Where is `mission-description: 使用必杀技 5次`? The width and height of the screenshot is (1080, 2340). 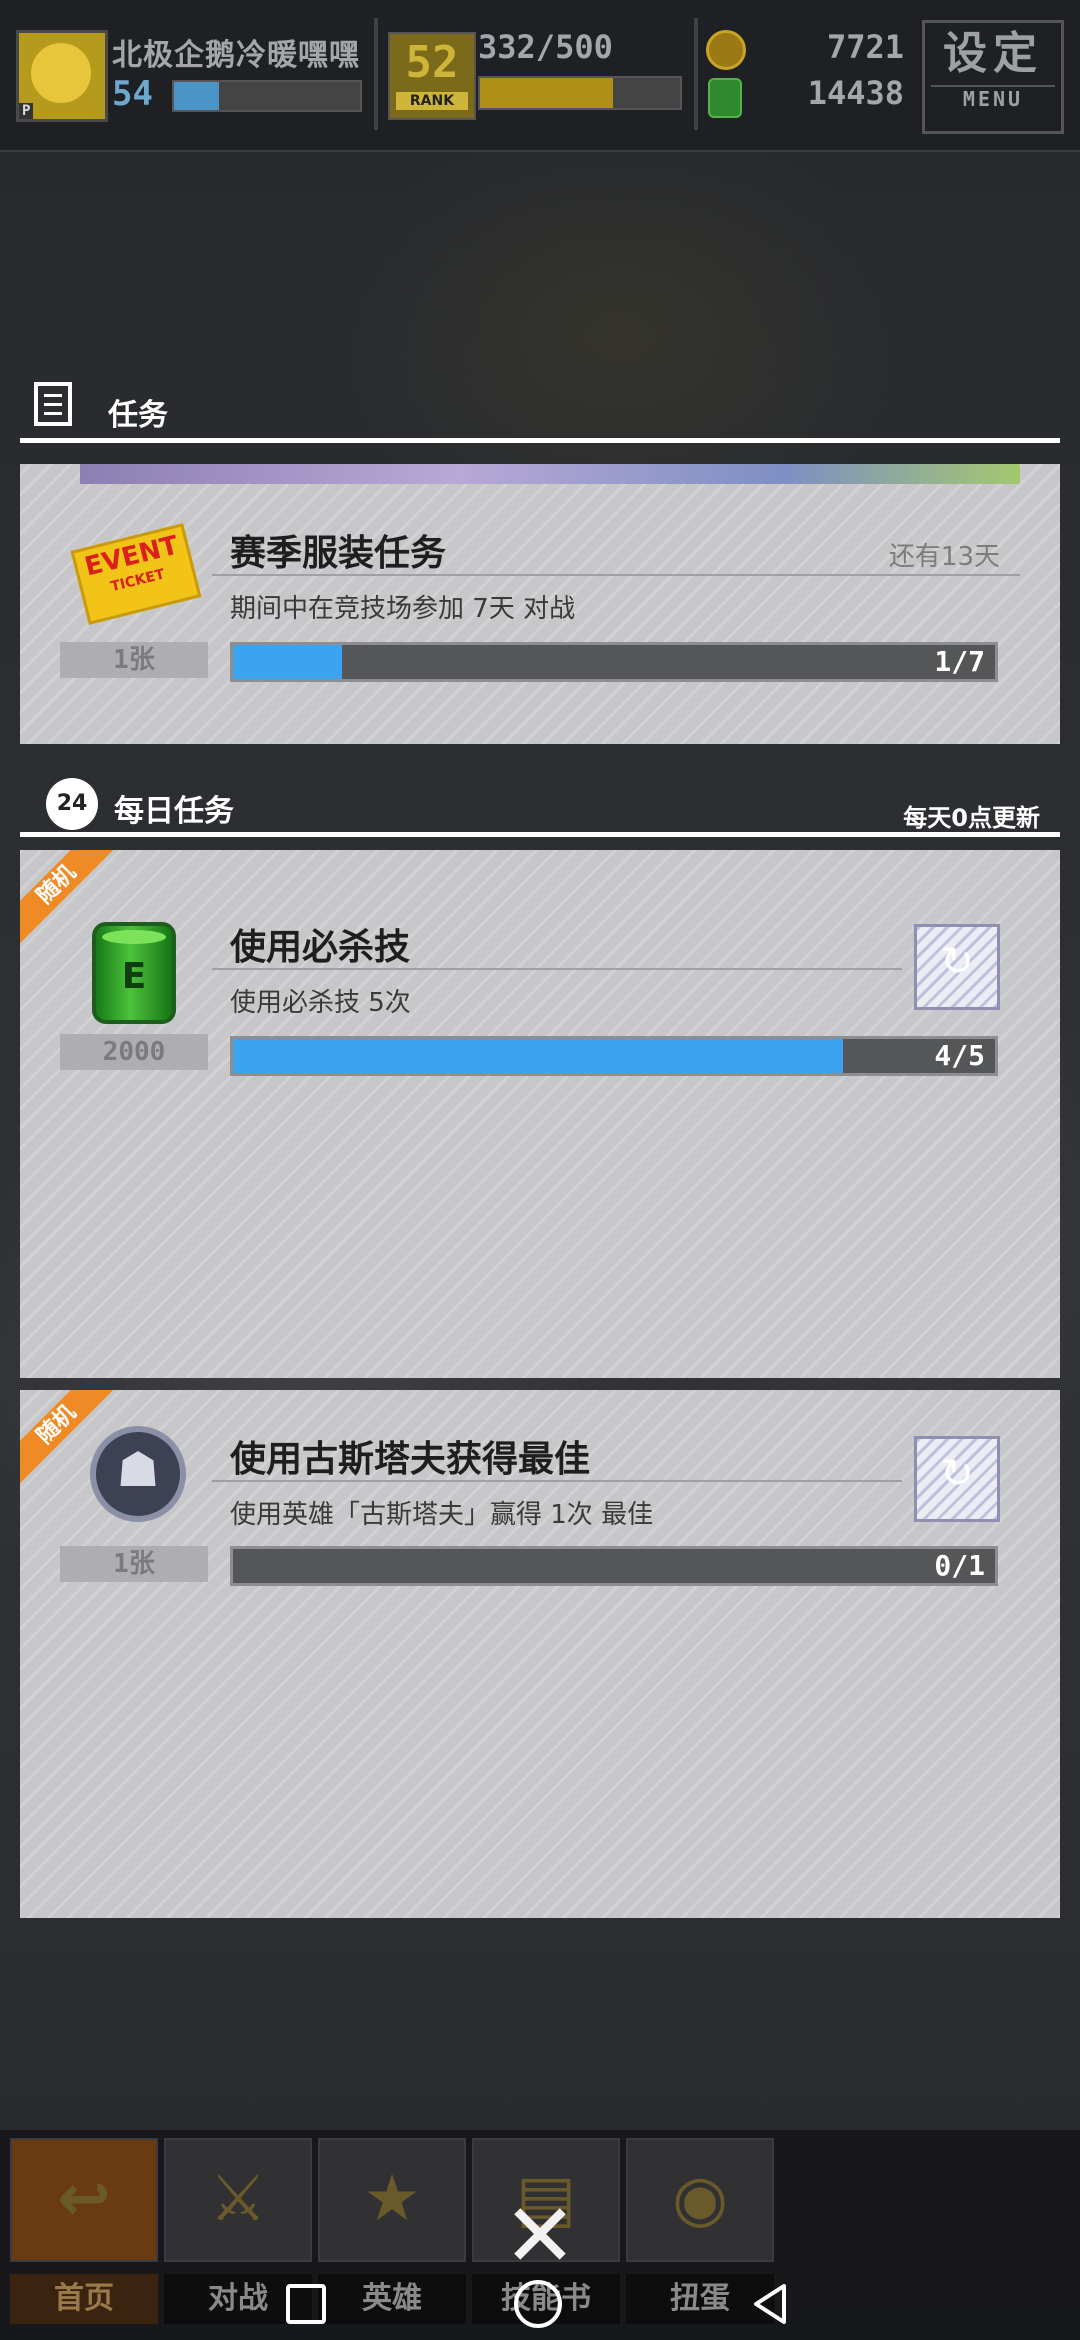
mission-description: 使用必杀技 5次 is located at coordinates (320, 1003).